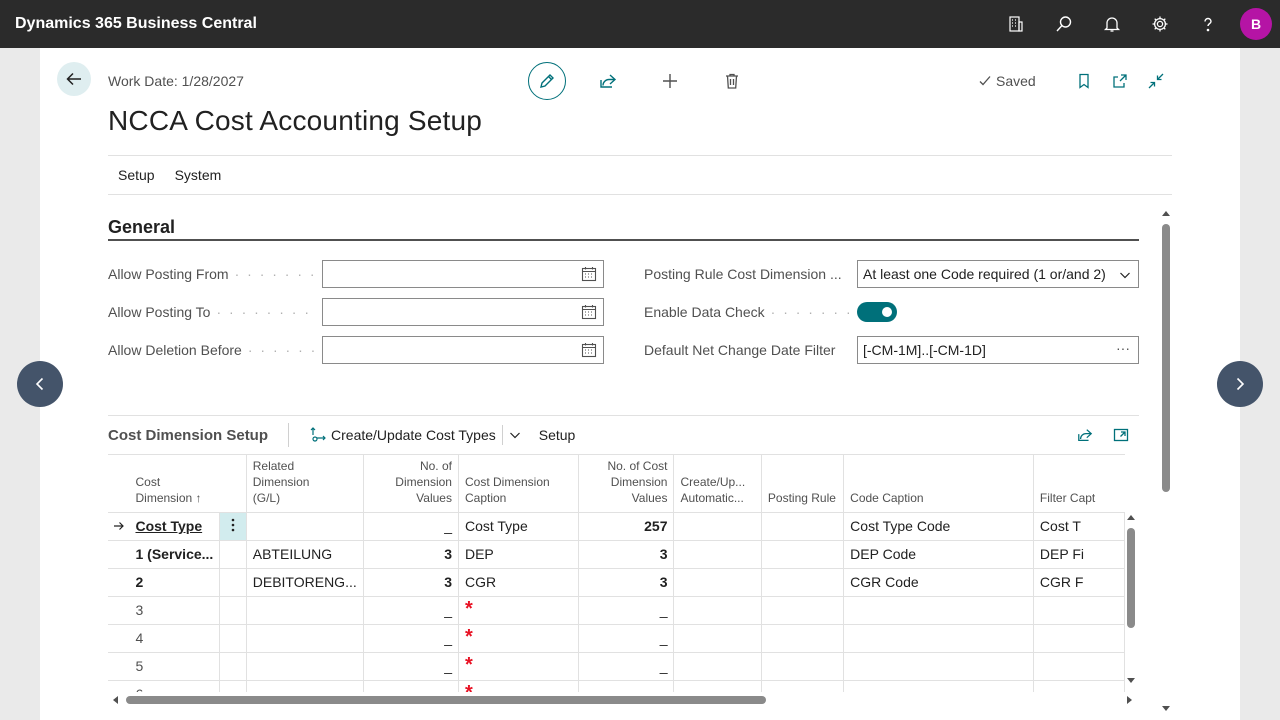  I want to click on menu-setup: Setup, so click(136, 175).